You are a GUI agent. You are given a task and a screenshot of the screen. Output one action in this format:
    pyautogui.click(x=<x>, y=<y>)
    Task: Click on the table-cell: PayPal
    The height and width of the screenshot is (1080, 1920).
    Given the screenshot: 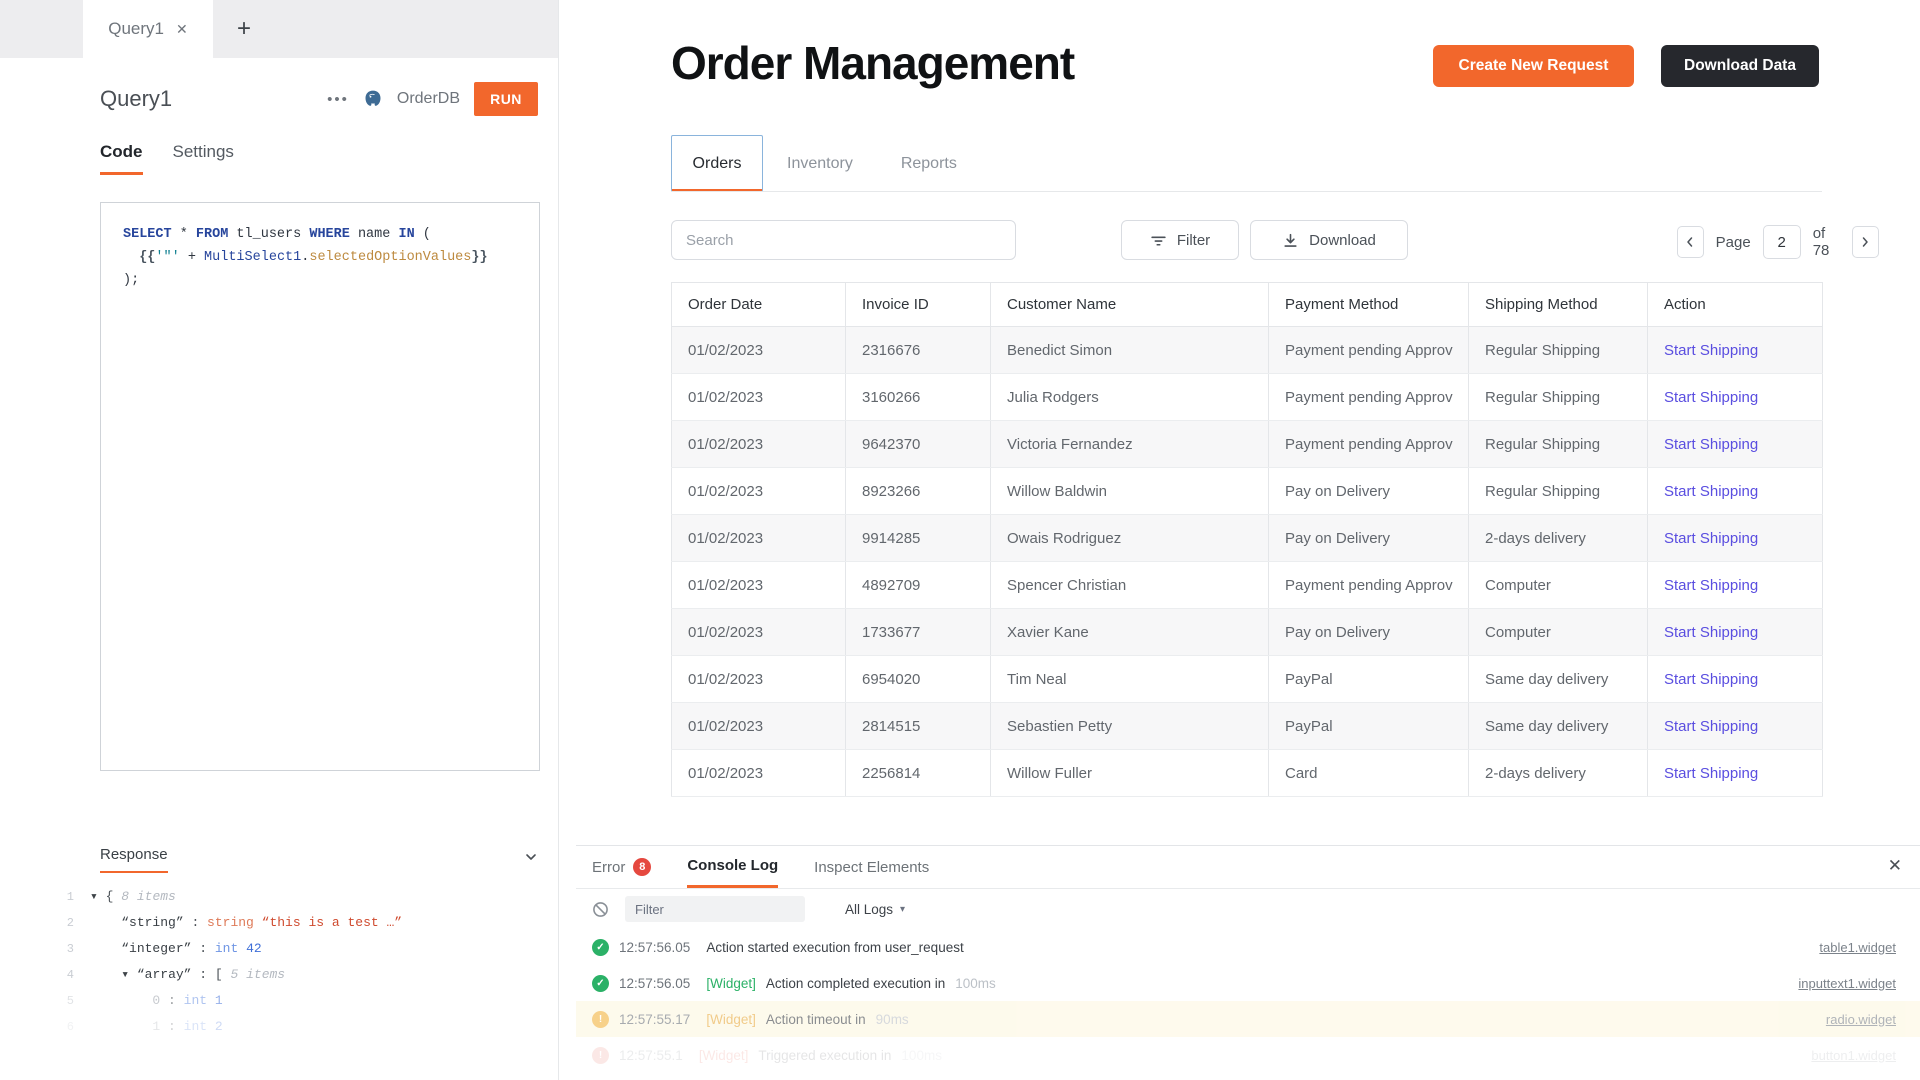 What is the action you would take?
    pyautogui.click(x=1368, y=679)
    